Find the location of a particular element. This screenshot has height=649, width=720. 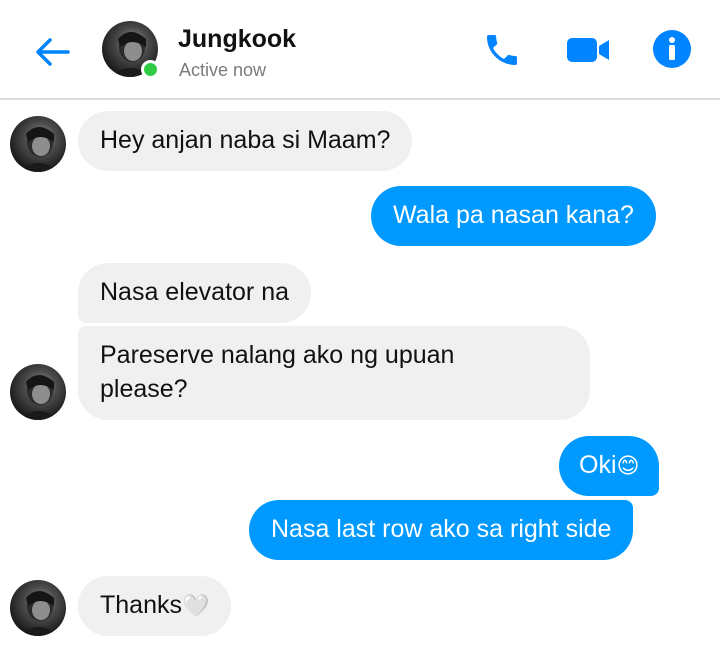

message-text: Nasa last row ako sa right side is located at coordinates (441, 529).